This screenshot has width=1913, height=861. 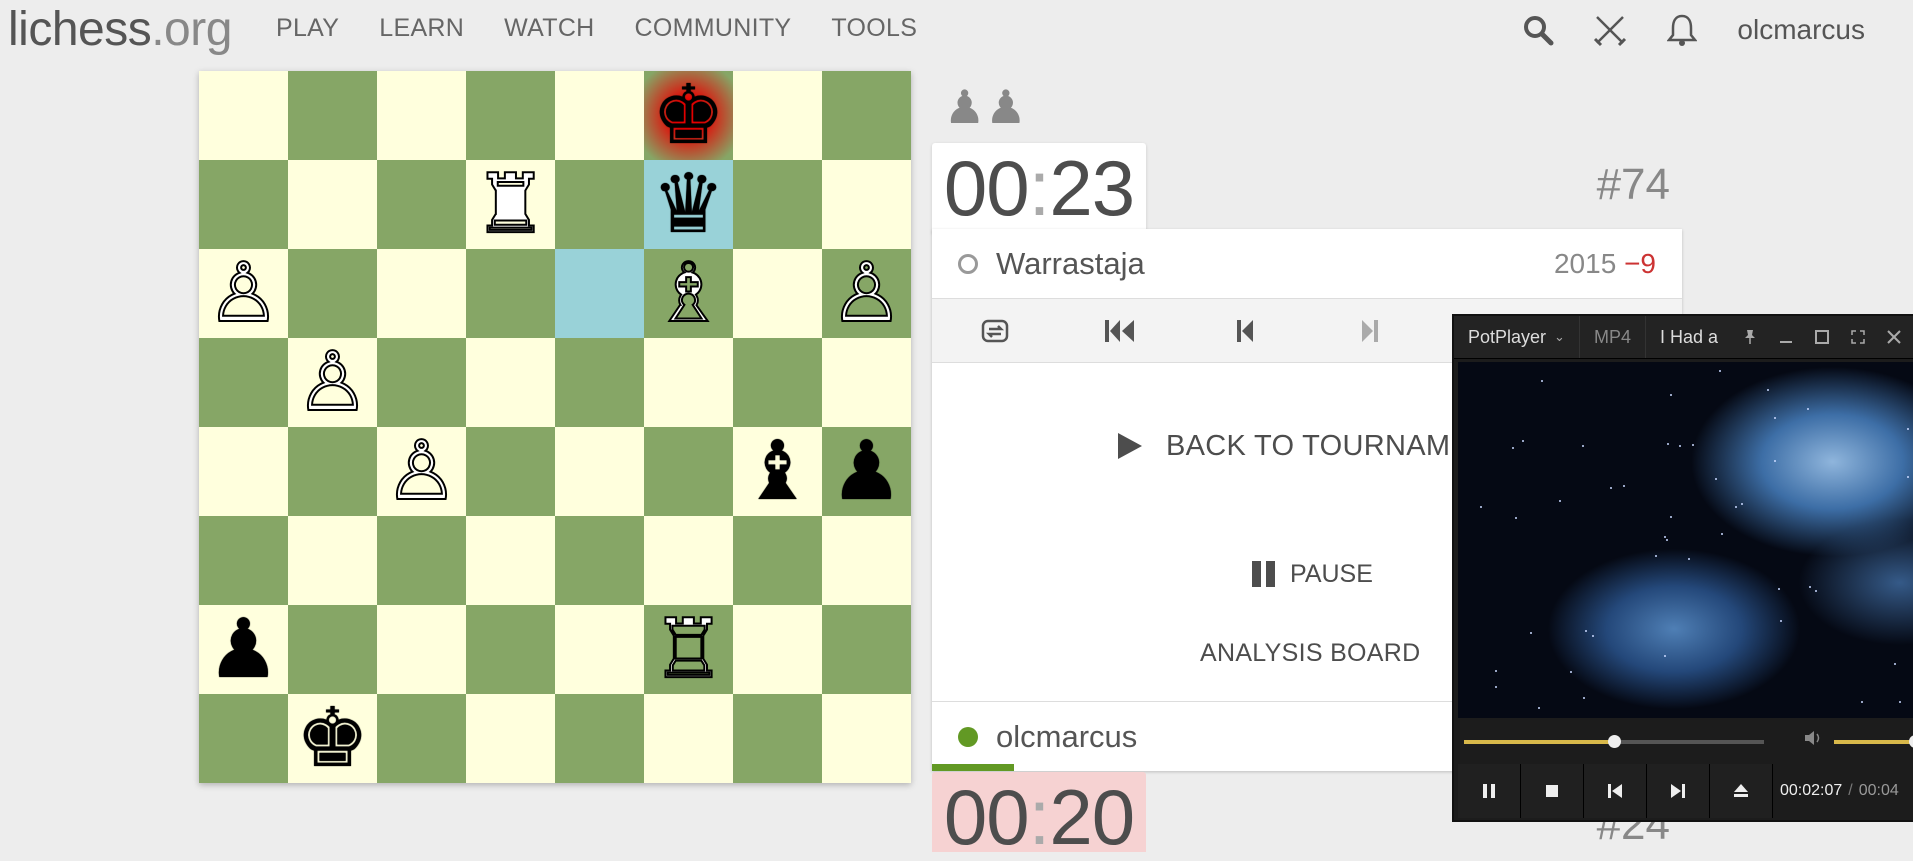 What do you see at coordinates (243, 738) in the screenshot?
I see `square-a1` at bounding box center [243, 738].